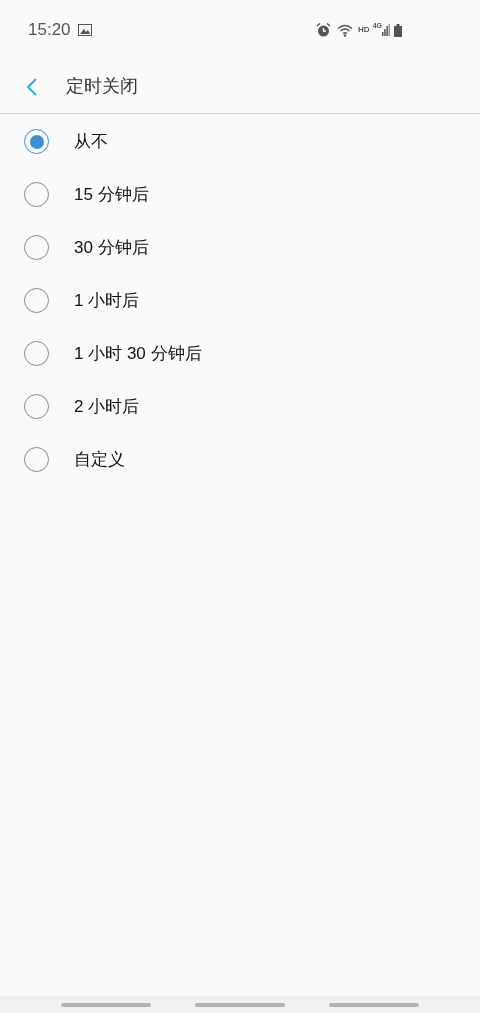  Describe the element at coordinates (240, 300) in the screenshot. I see `timer-option: 1 小时后` at that location.